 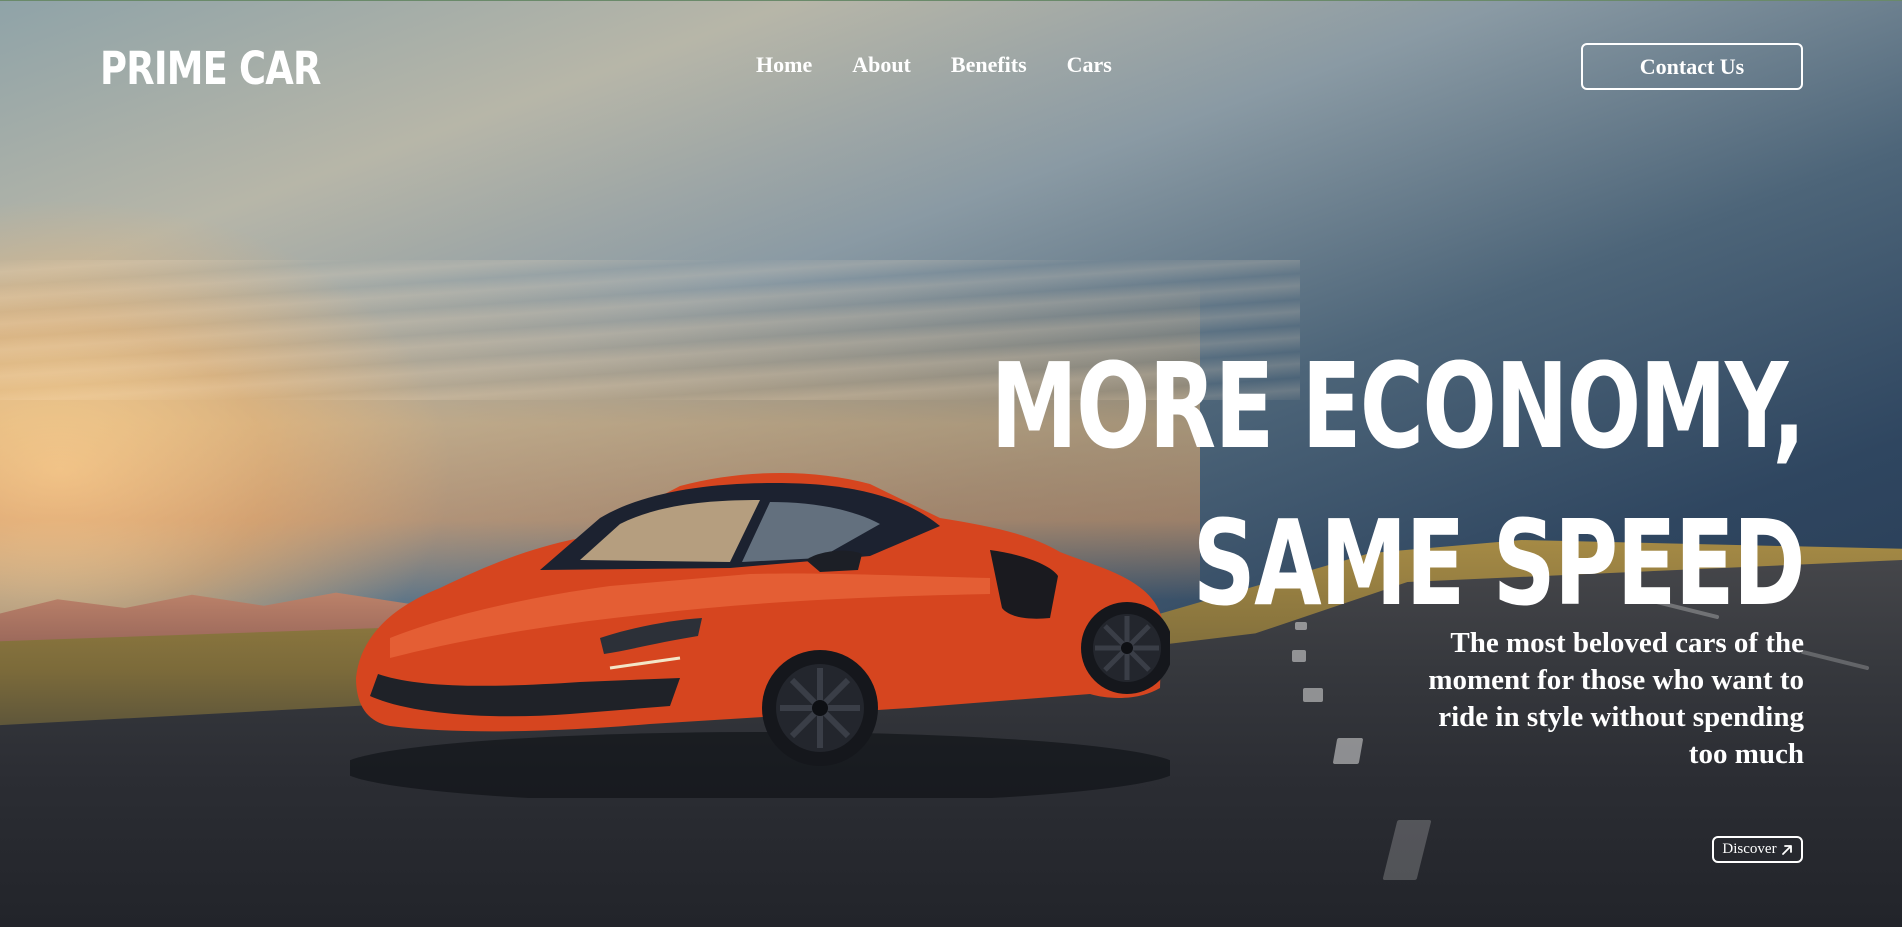 What do you see at coordinates (951, 0) in the screenshot?
I see `top-border` at bounding box center [951, 0].